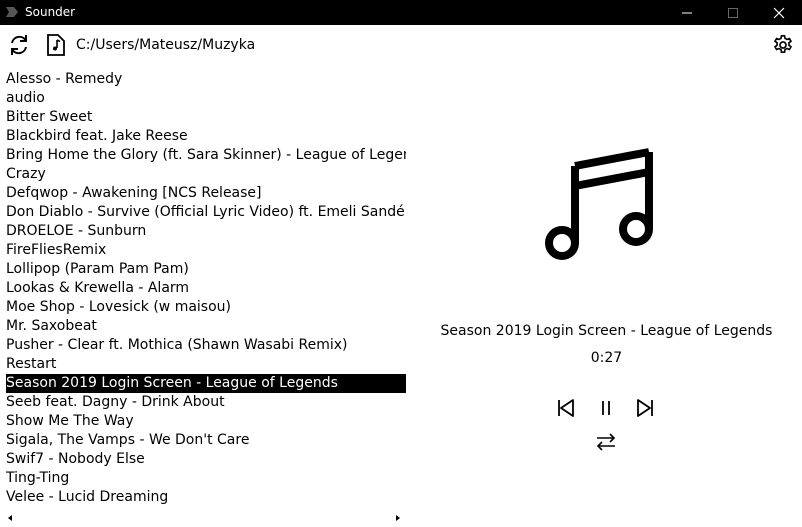 The image size is (802, 527). Describe the element at coordinates (206, 402) in the screenshot. I see `track-item: Seeb feat. Dagny - Drink About` at that location.